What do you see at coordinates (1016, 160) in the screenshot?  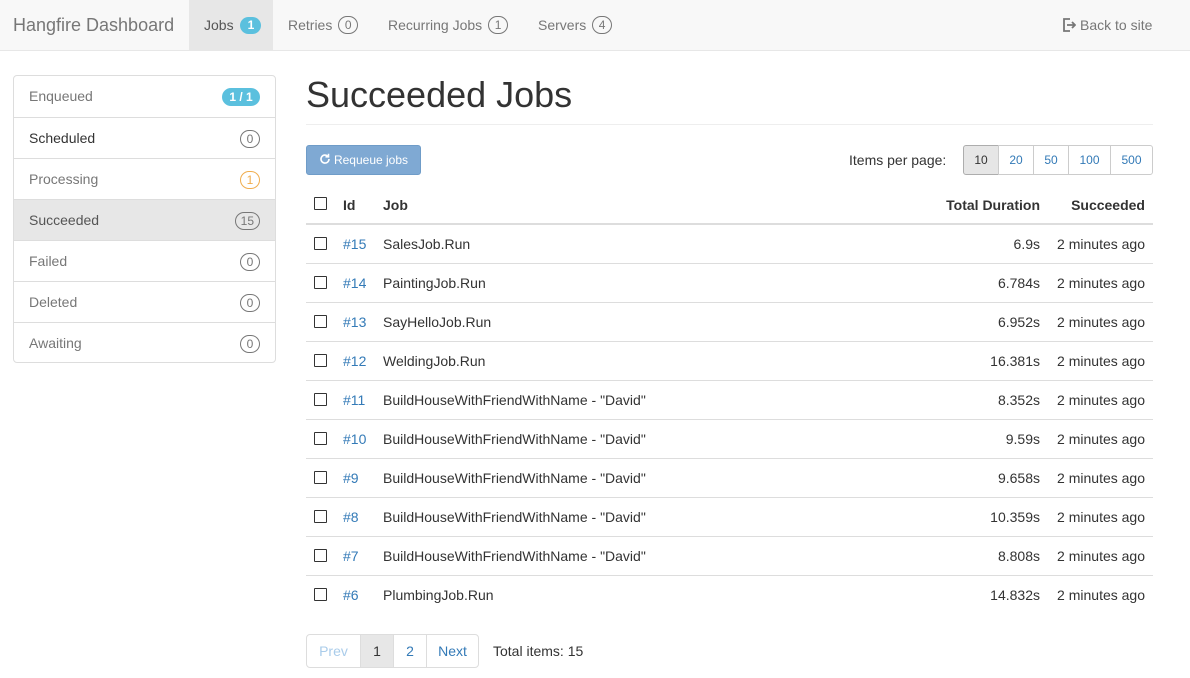 I see `items-per-page-20: 20` at bounding box center [1016, 160].